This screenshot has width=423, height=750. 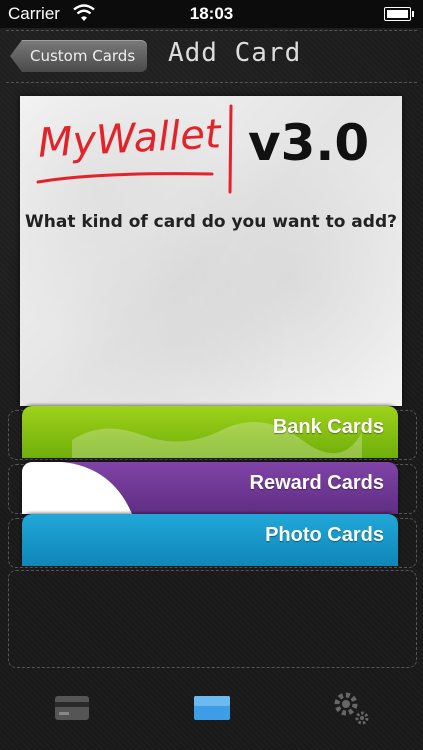 I want to click on blue-card-icon, so click(x=212, y=708).